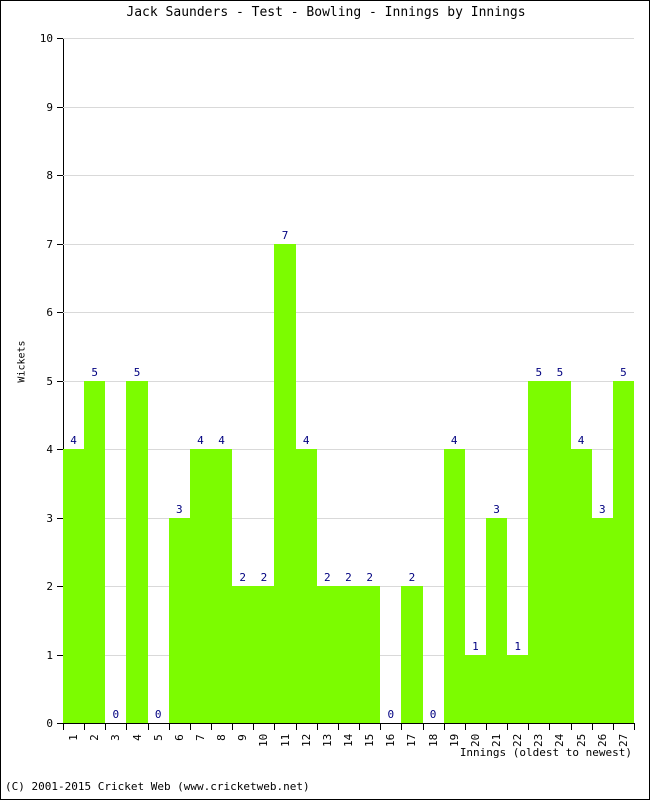  I want to click on x-axis-tick-label: 12, so click(306, 740).